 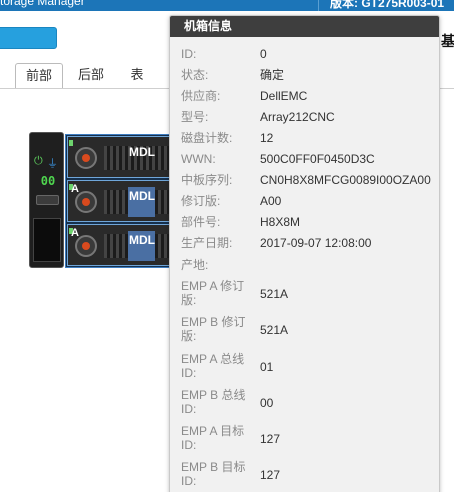 I want to click on info-value: 01, so click(x=267, y=367).